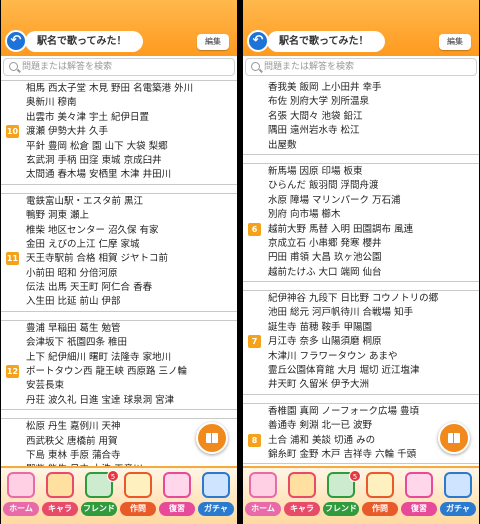  Describe the element at coordinates (107, 372) in the screenshot. I see `question-line: ポートタウン西 龍王峡 西原路 三ノ輪` at that location.